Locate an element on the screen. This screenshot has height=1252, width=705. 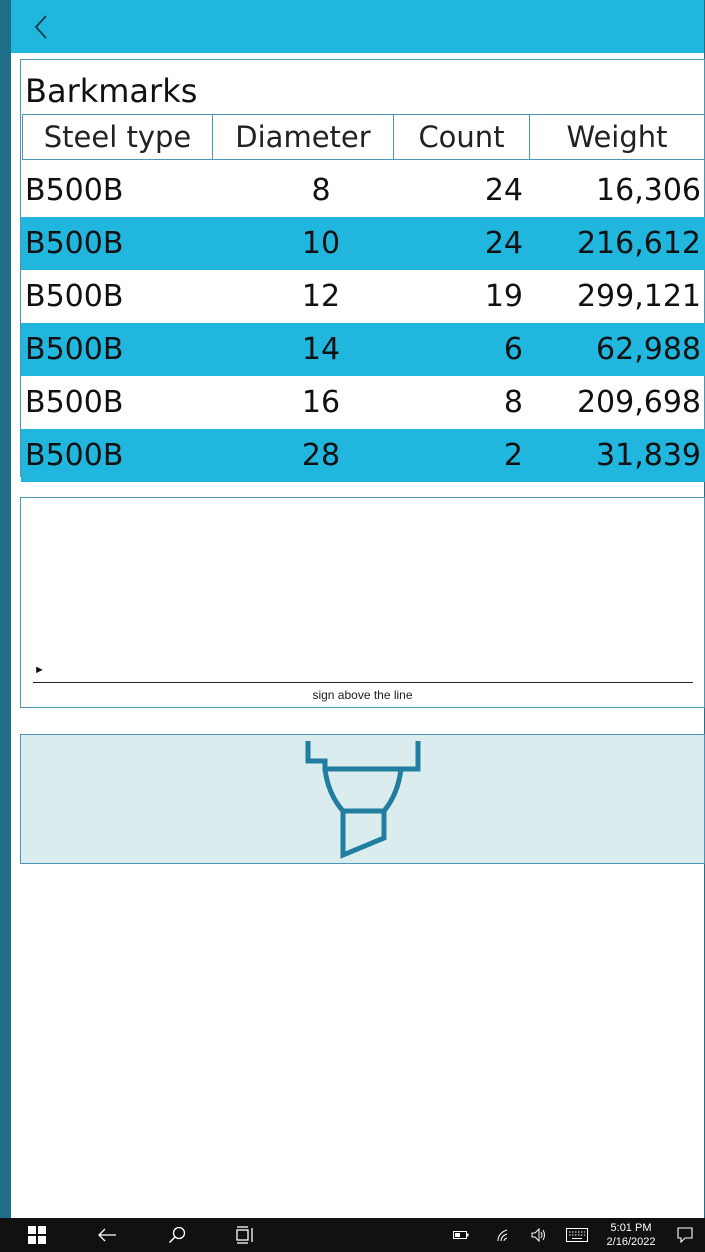
cell-weight: 16,306 is located at coordinates (648, 190).